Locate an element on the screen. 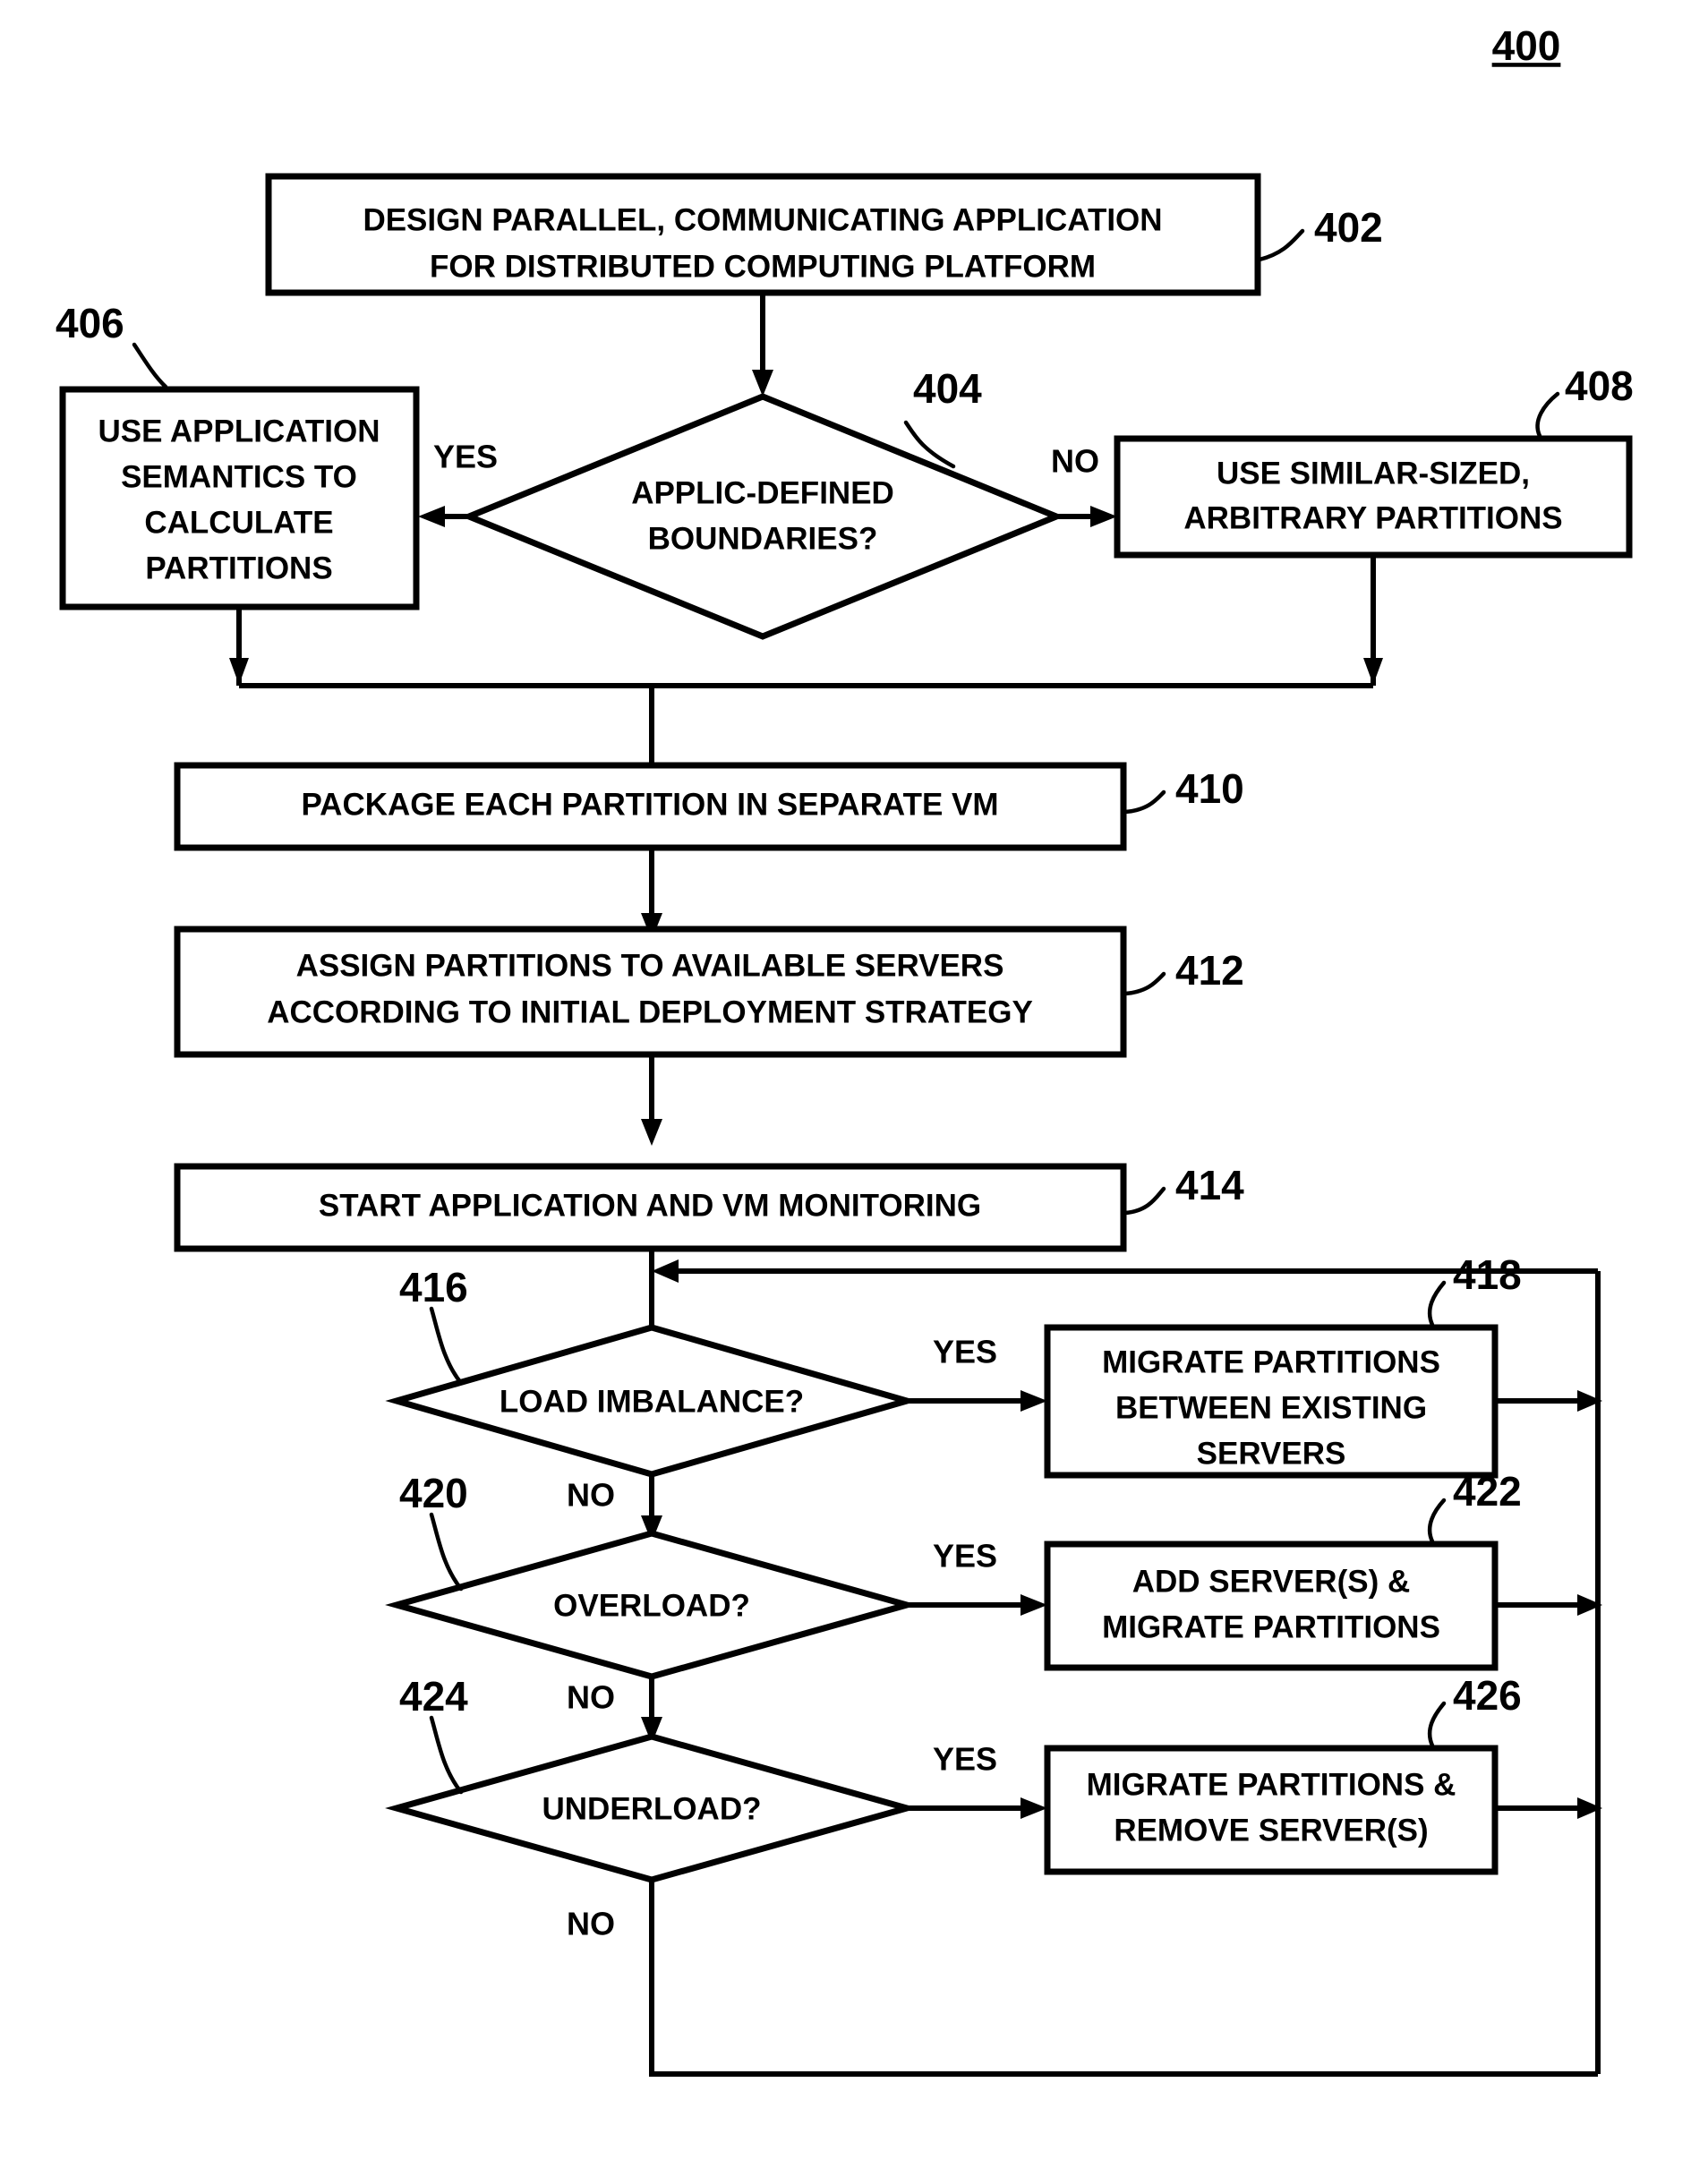 The width and height of the screenshot is (1708, 2168). arrowhead-feedback-return is located at coordinates (665, 1271).